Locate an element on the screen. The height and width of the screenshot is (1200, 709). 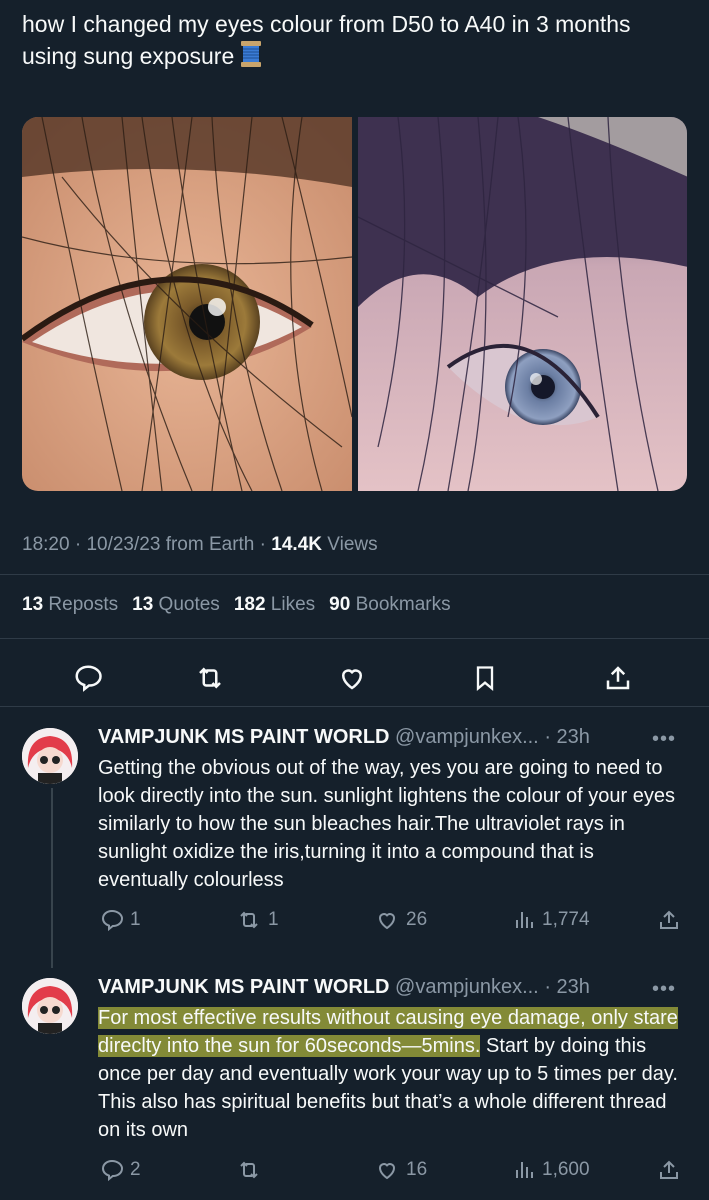
like-button: 16 is located at coordinates (400, 1170).